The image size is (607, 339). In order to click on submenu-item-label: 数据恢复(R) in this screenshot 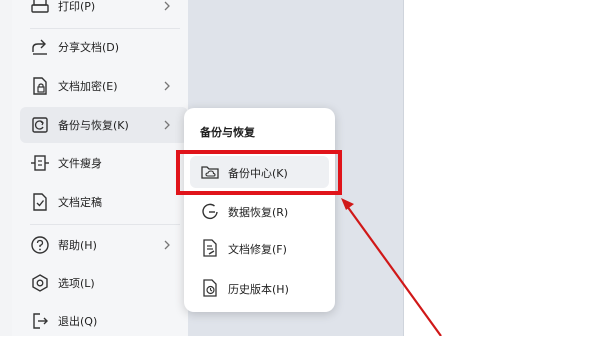, I will do `click(258, 212)`.